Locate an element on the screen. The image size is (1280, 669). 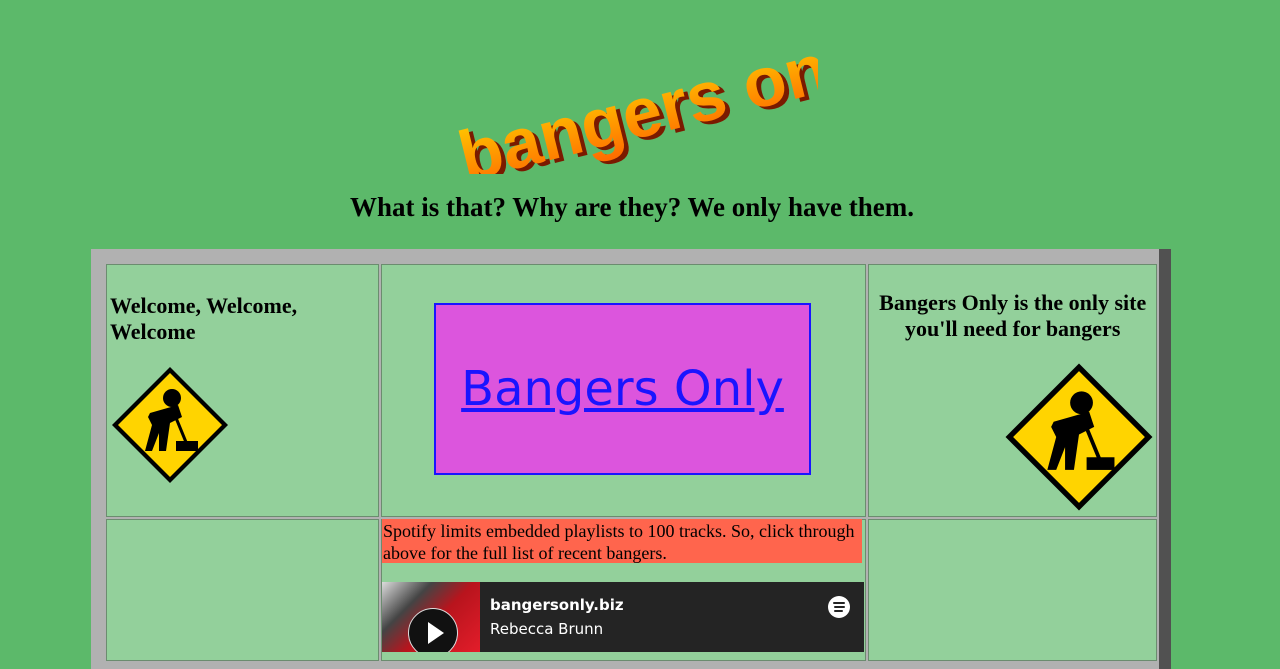
logo-text: bangers only is located at coordinates (634, 94).